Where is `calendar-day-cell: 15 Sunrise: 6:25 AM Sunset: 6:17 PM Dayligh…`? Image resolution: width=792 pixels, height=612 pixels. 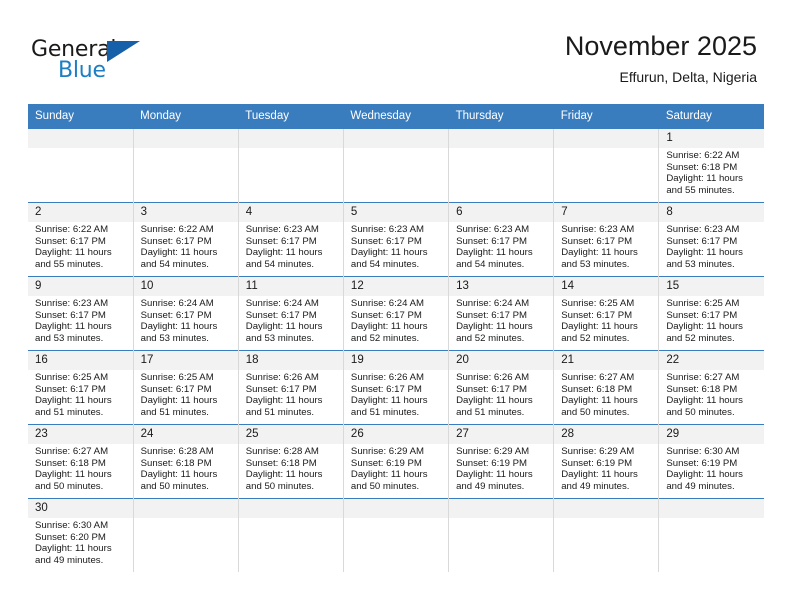
calendar-day-cell: 15 Sunrise: 6:25 AM Sunset: 6:17 PM Dayligh… is located at coordinates (711, 313).